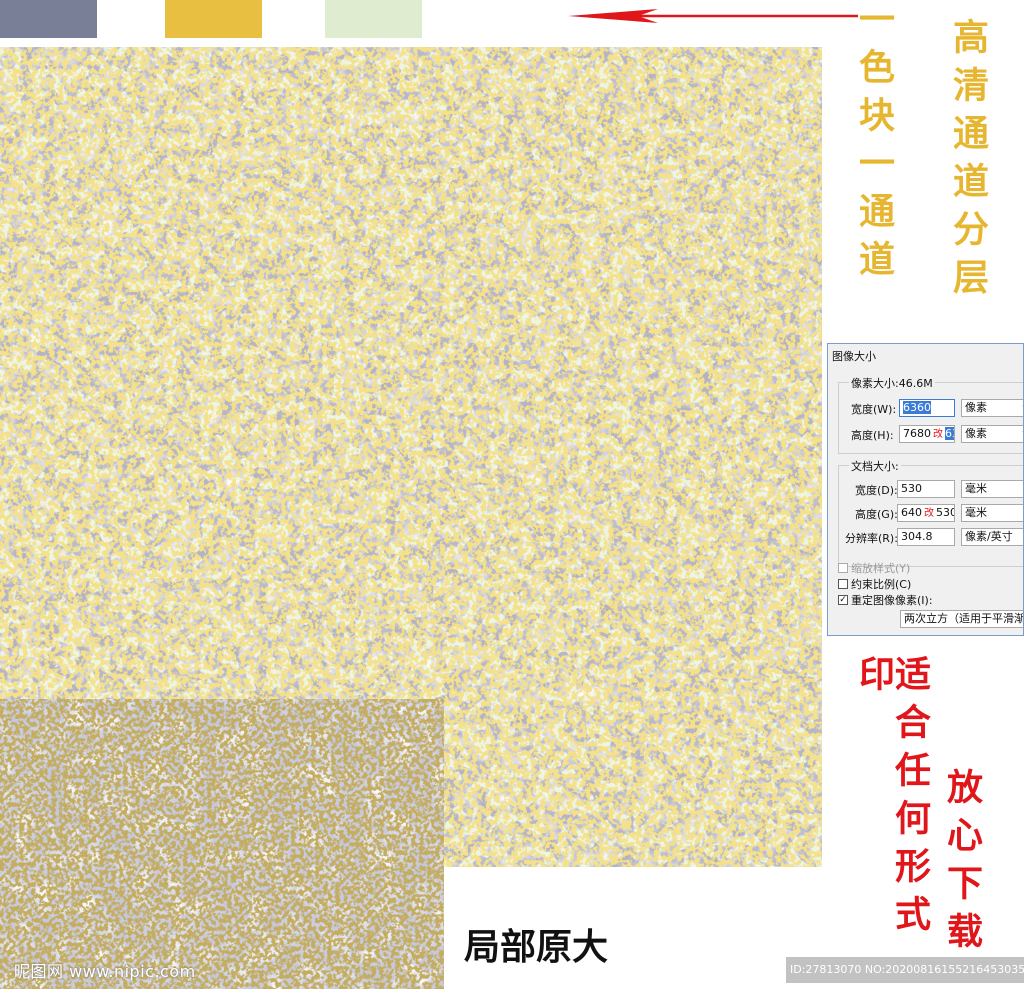 The width and height of the screenshot is (1024, 989). I want to click on pixel-height-input: 7680改6360, so click(927, 434).